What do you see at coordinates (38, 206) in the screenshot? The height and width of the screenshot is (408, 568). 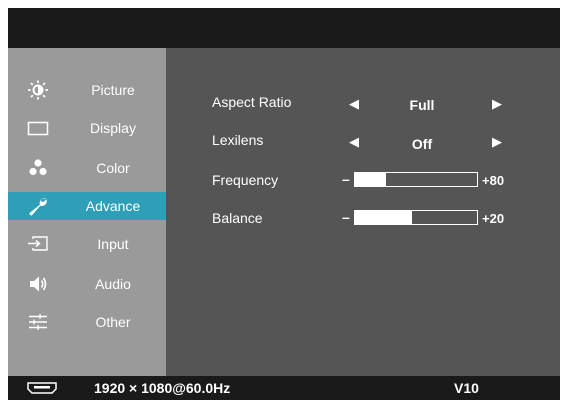 I see `wrench-icon` at bounding box center [38, 206].